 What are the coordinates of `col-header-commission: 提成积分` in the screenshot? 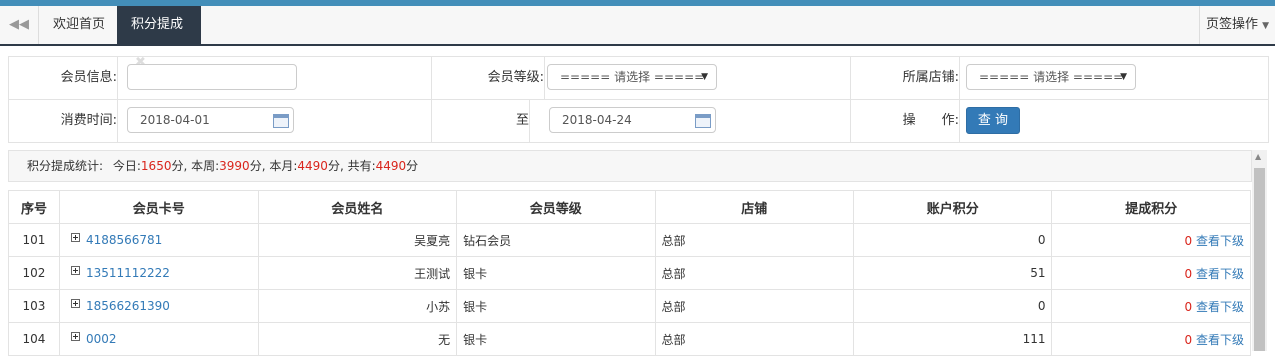 It's located at (1151, 207).